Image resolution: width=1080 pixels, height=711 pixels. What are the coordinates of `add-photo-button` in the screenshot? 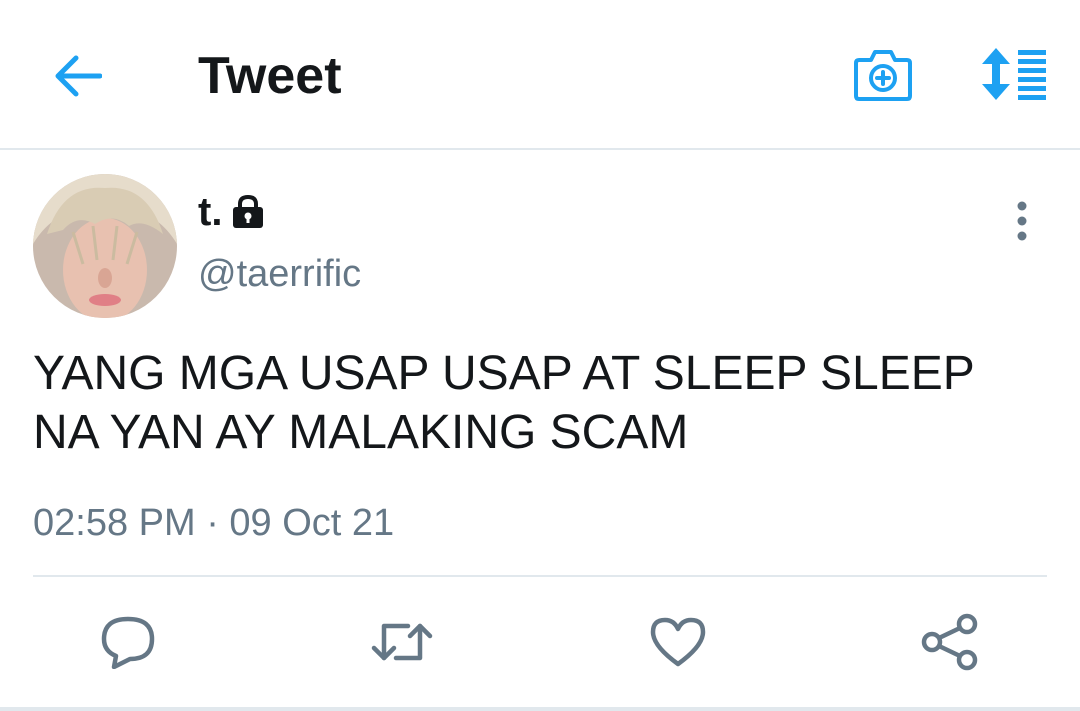 It's located at (883, 74).